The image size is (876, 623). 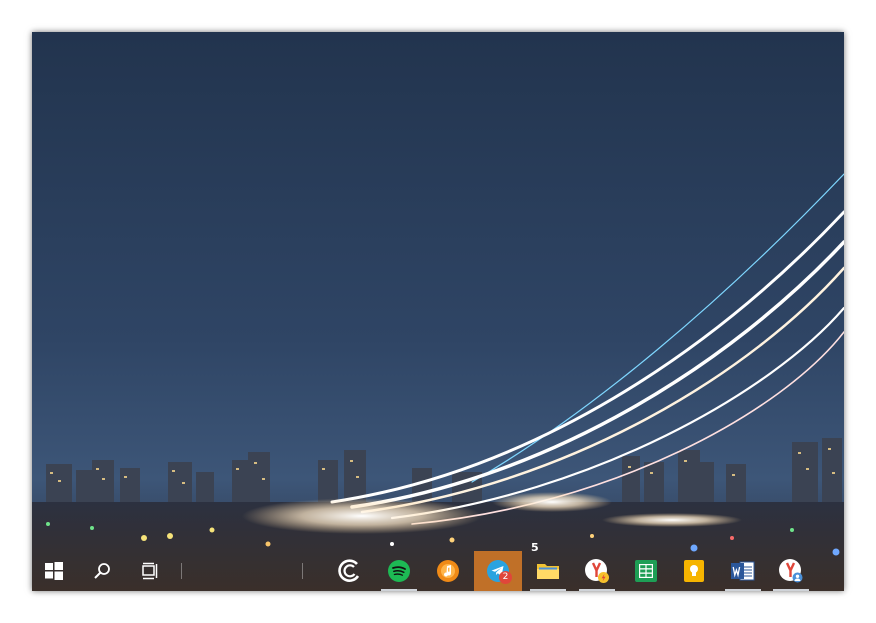 I want to click on taskbar-app-telegram: 2, so click(x=498, y=571).